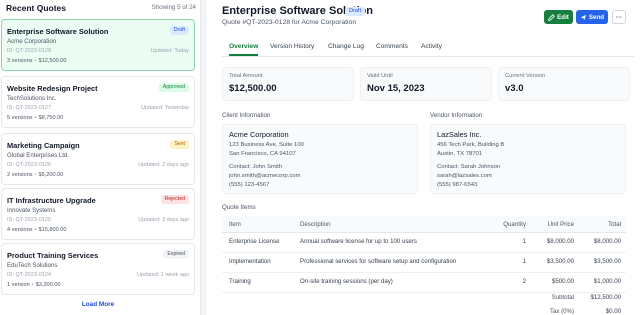 This screenshot has width=640, height=315. What do you see at coordinates (163, 220) in the screenshot?
I see `quote-card-updated: Updated: 3 days ago` at bounding box center [163, 220].